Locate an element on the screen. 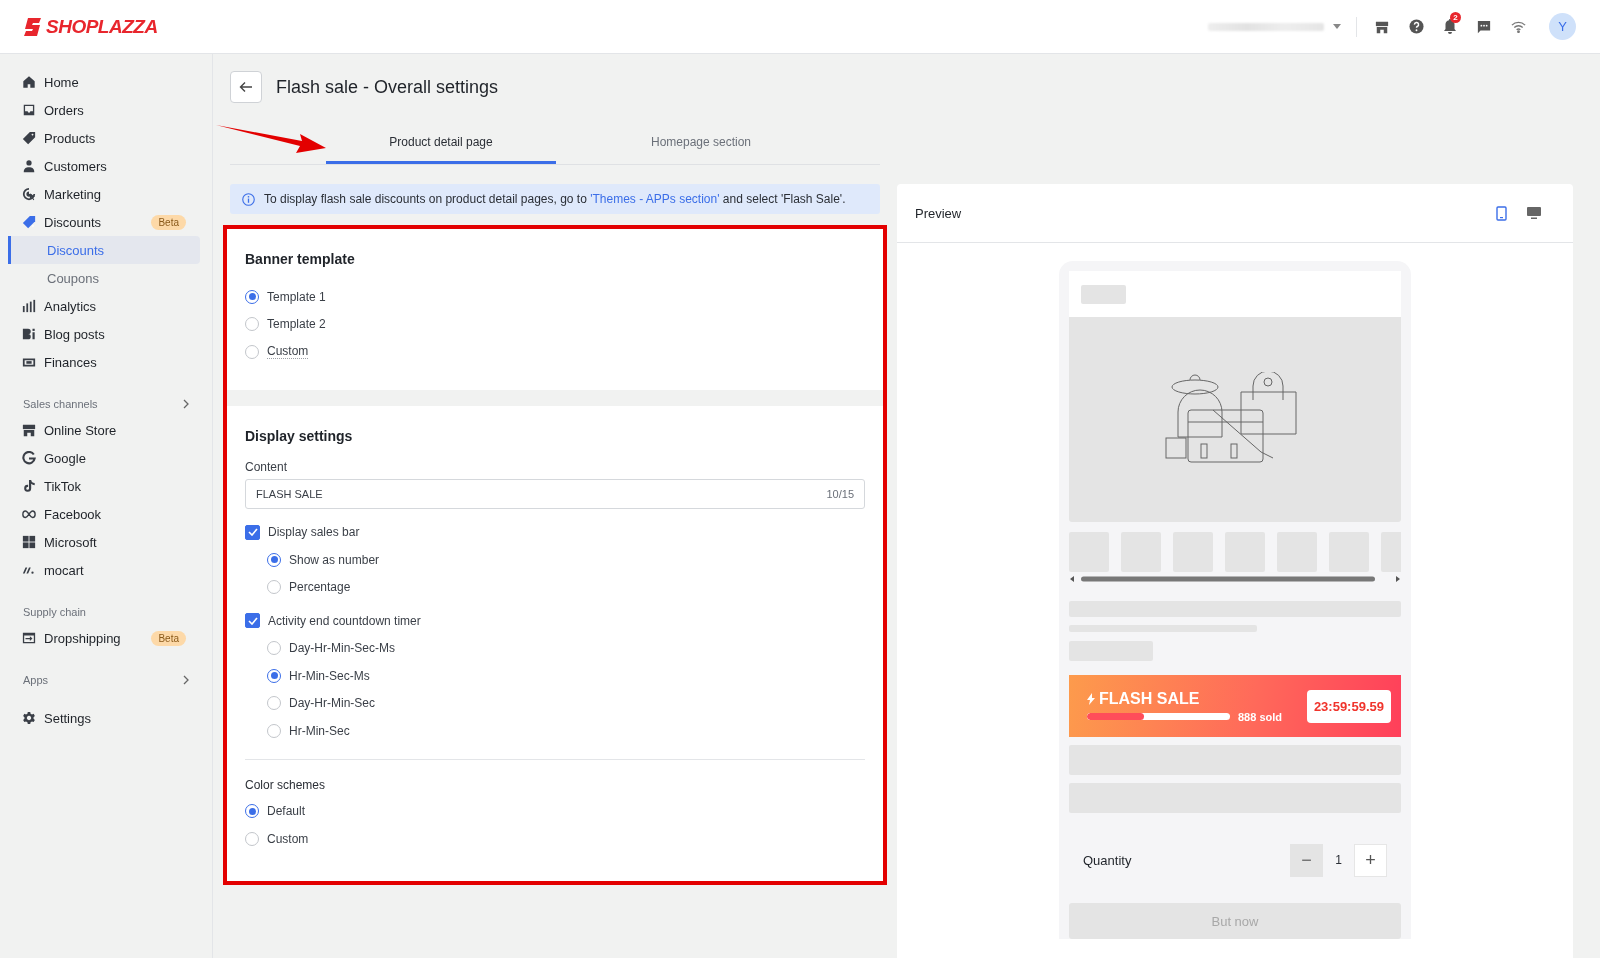 This screenshot has height=958, width=1600. card-title: Banner template is located at coordinates (300, 259).